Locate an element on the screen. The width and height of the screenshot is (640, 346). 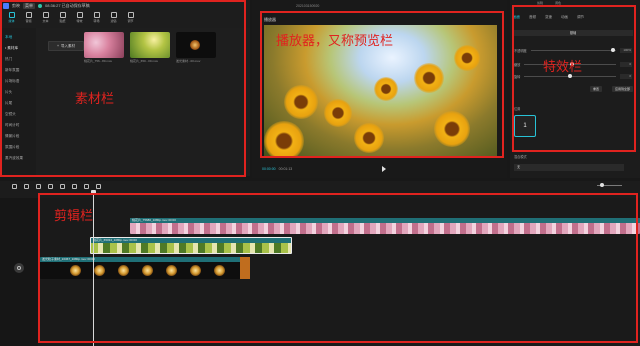
blend-select: 无 is located at coordinates (569, 167).